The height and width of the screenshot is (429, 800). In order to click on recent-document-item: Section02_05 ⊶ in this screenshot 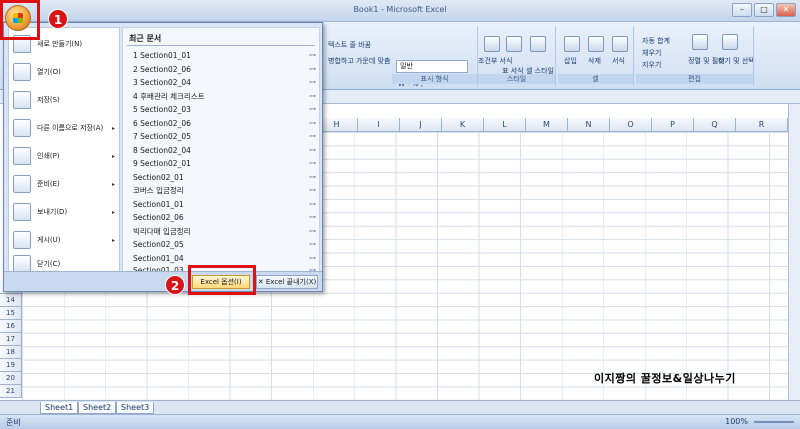, I will do `click(225, 244)`.